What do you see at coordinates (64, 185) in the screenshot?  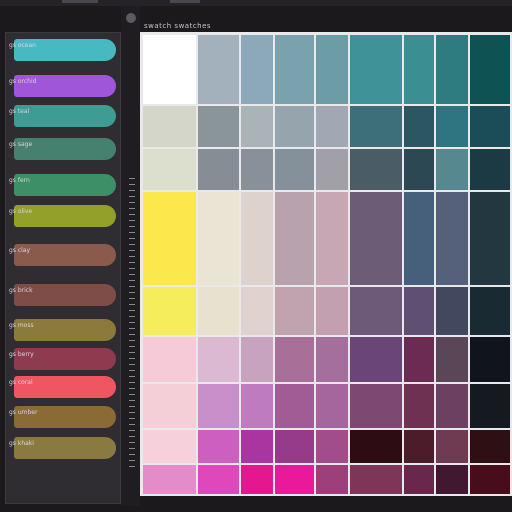 I see `swatch-list-item: gs fern` at bounding box center [64, 185].